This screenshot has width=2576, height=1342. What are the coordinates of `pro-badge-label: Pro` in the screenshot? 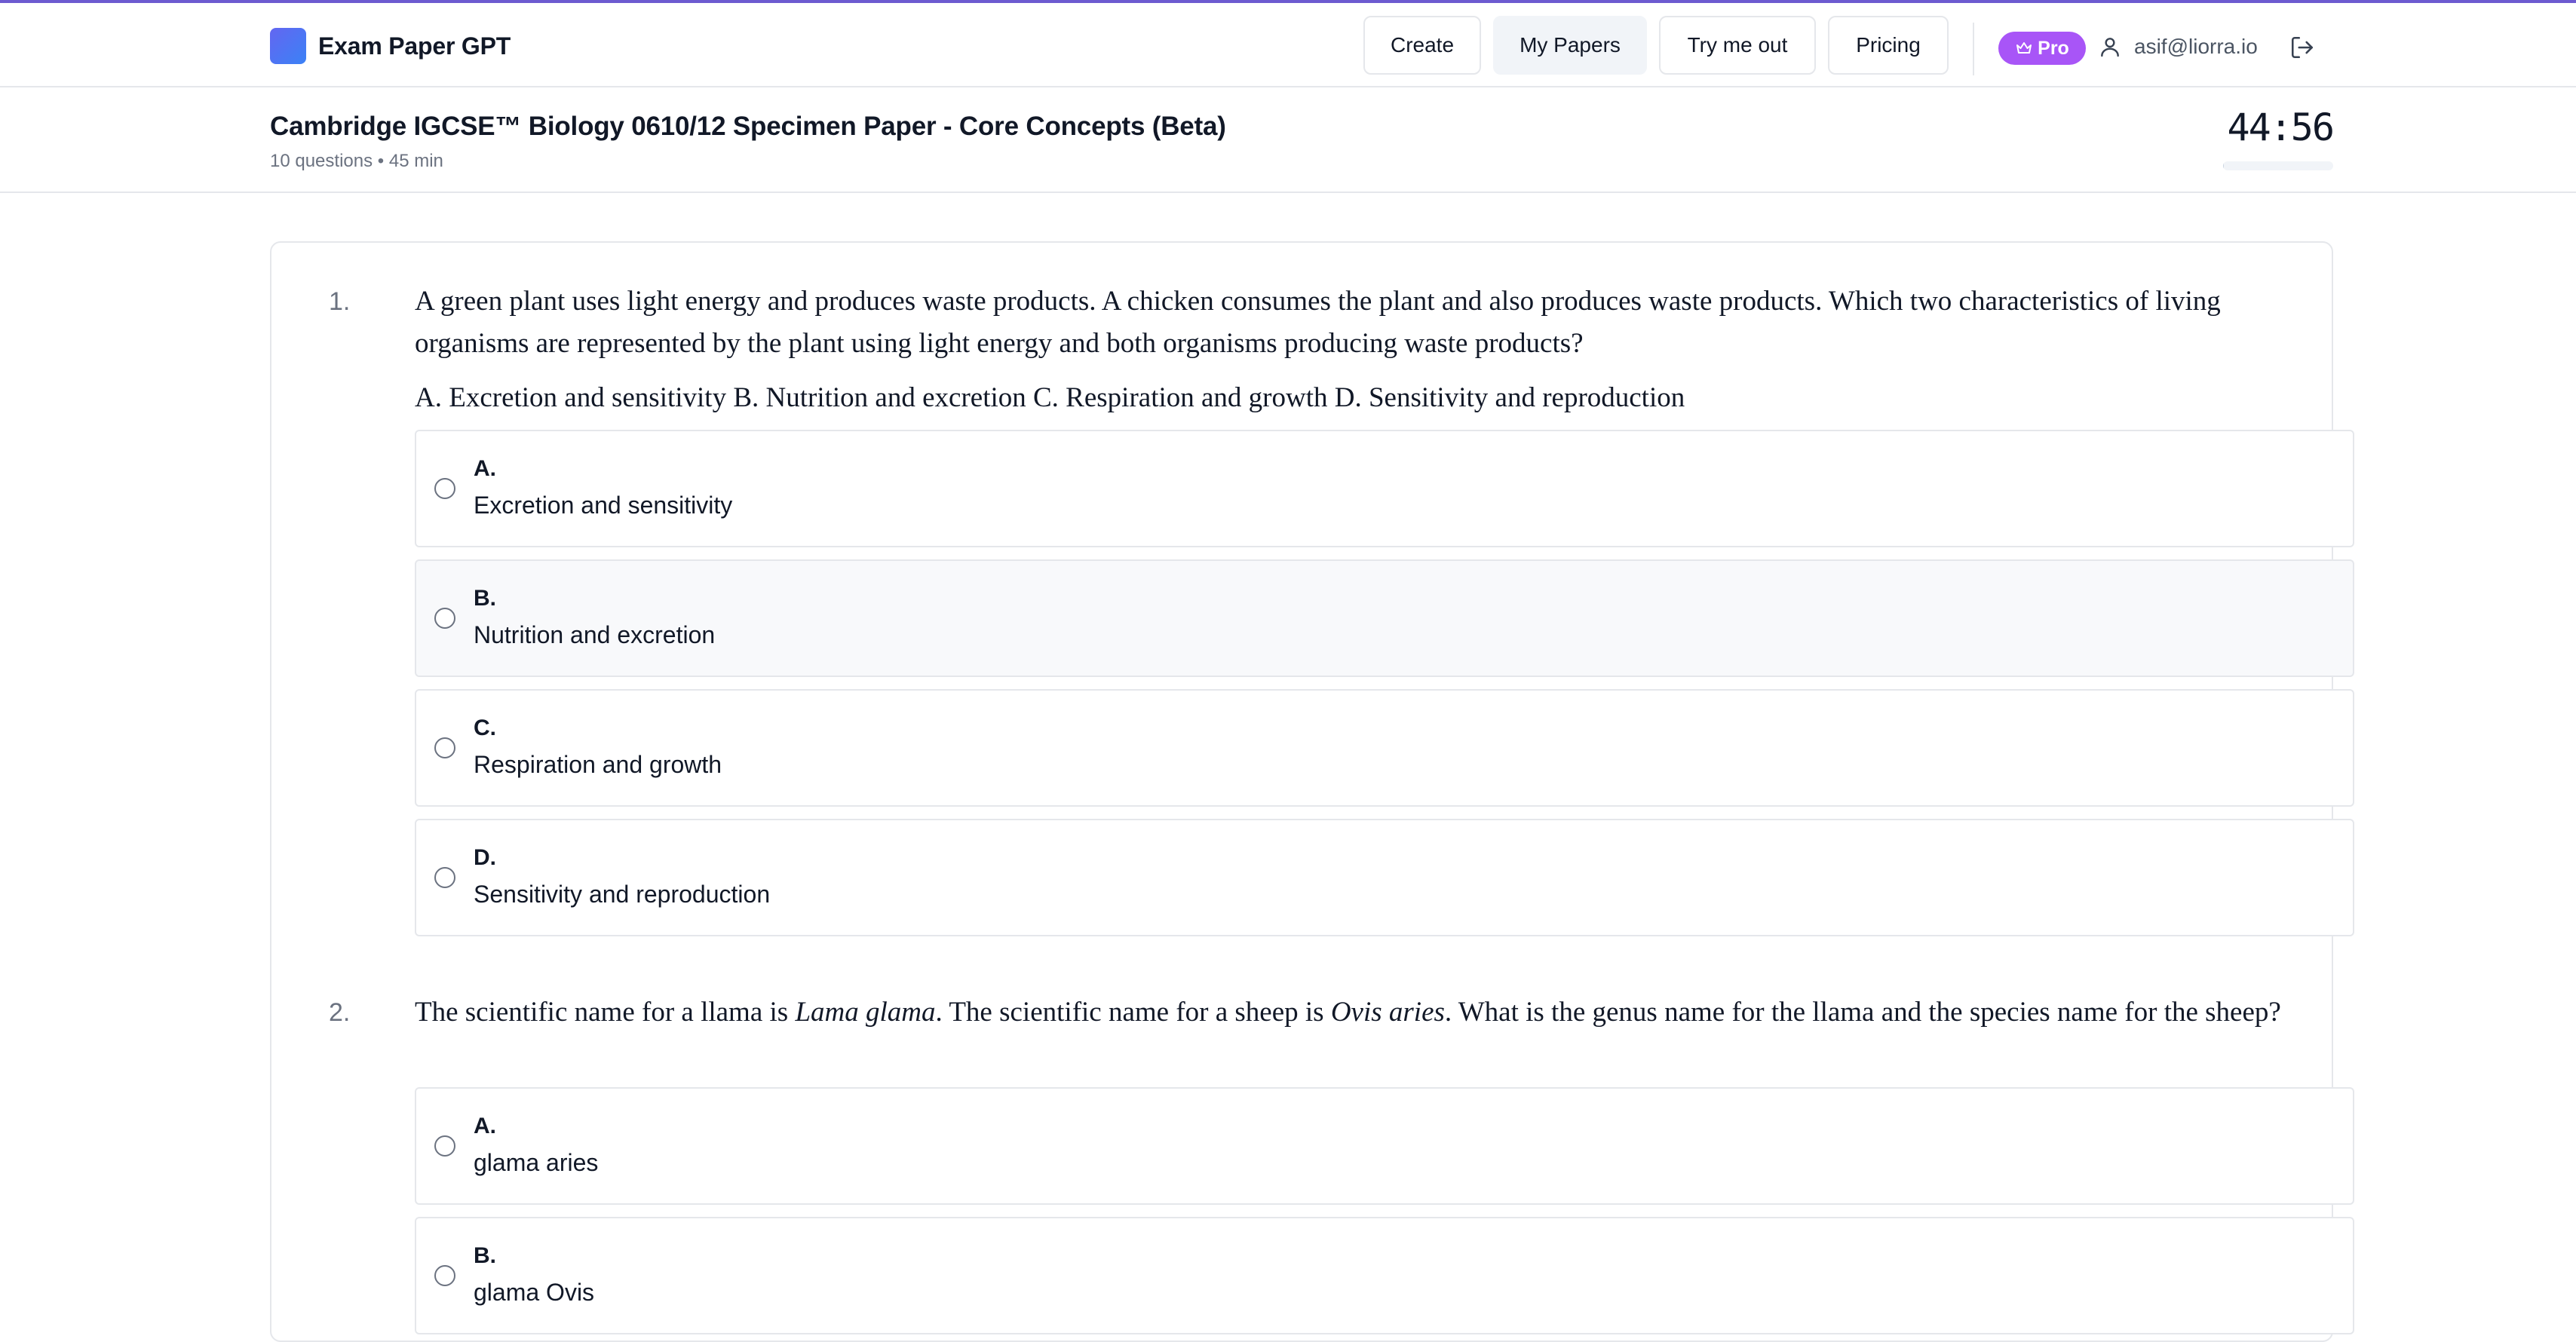 It's located at (2053, 48).